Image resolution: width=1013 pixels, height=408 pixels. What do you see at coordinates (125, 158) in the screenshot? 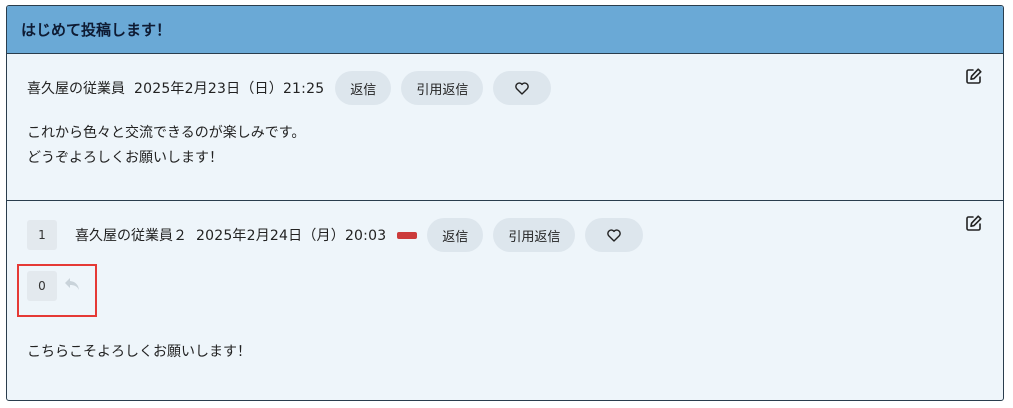
I see `post-body-line: どうぞよろしくお願いします！` at bounding box center [125, 158].